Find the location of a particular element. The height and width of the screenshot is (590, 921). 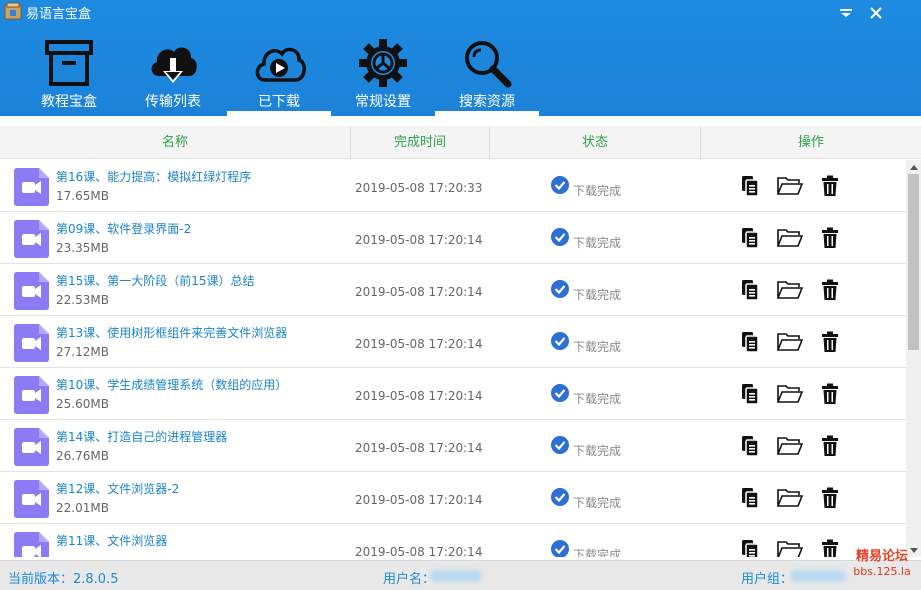

watermark-line2: bbs.125.la is located at coordinates (882, 571).